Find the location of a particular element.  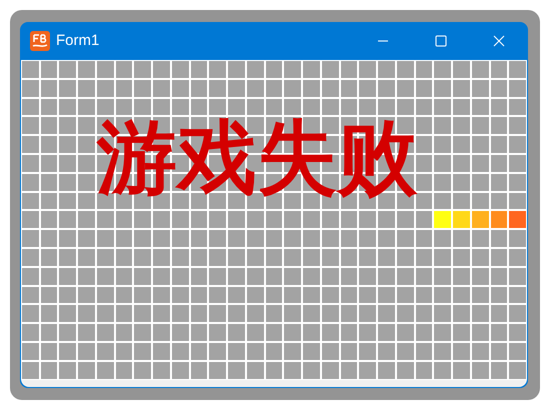

window-title: Form1 is located at coordinates (78, 40).